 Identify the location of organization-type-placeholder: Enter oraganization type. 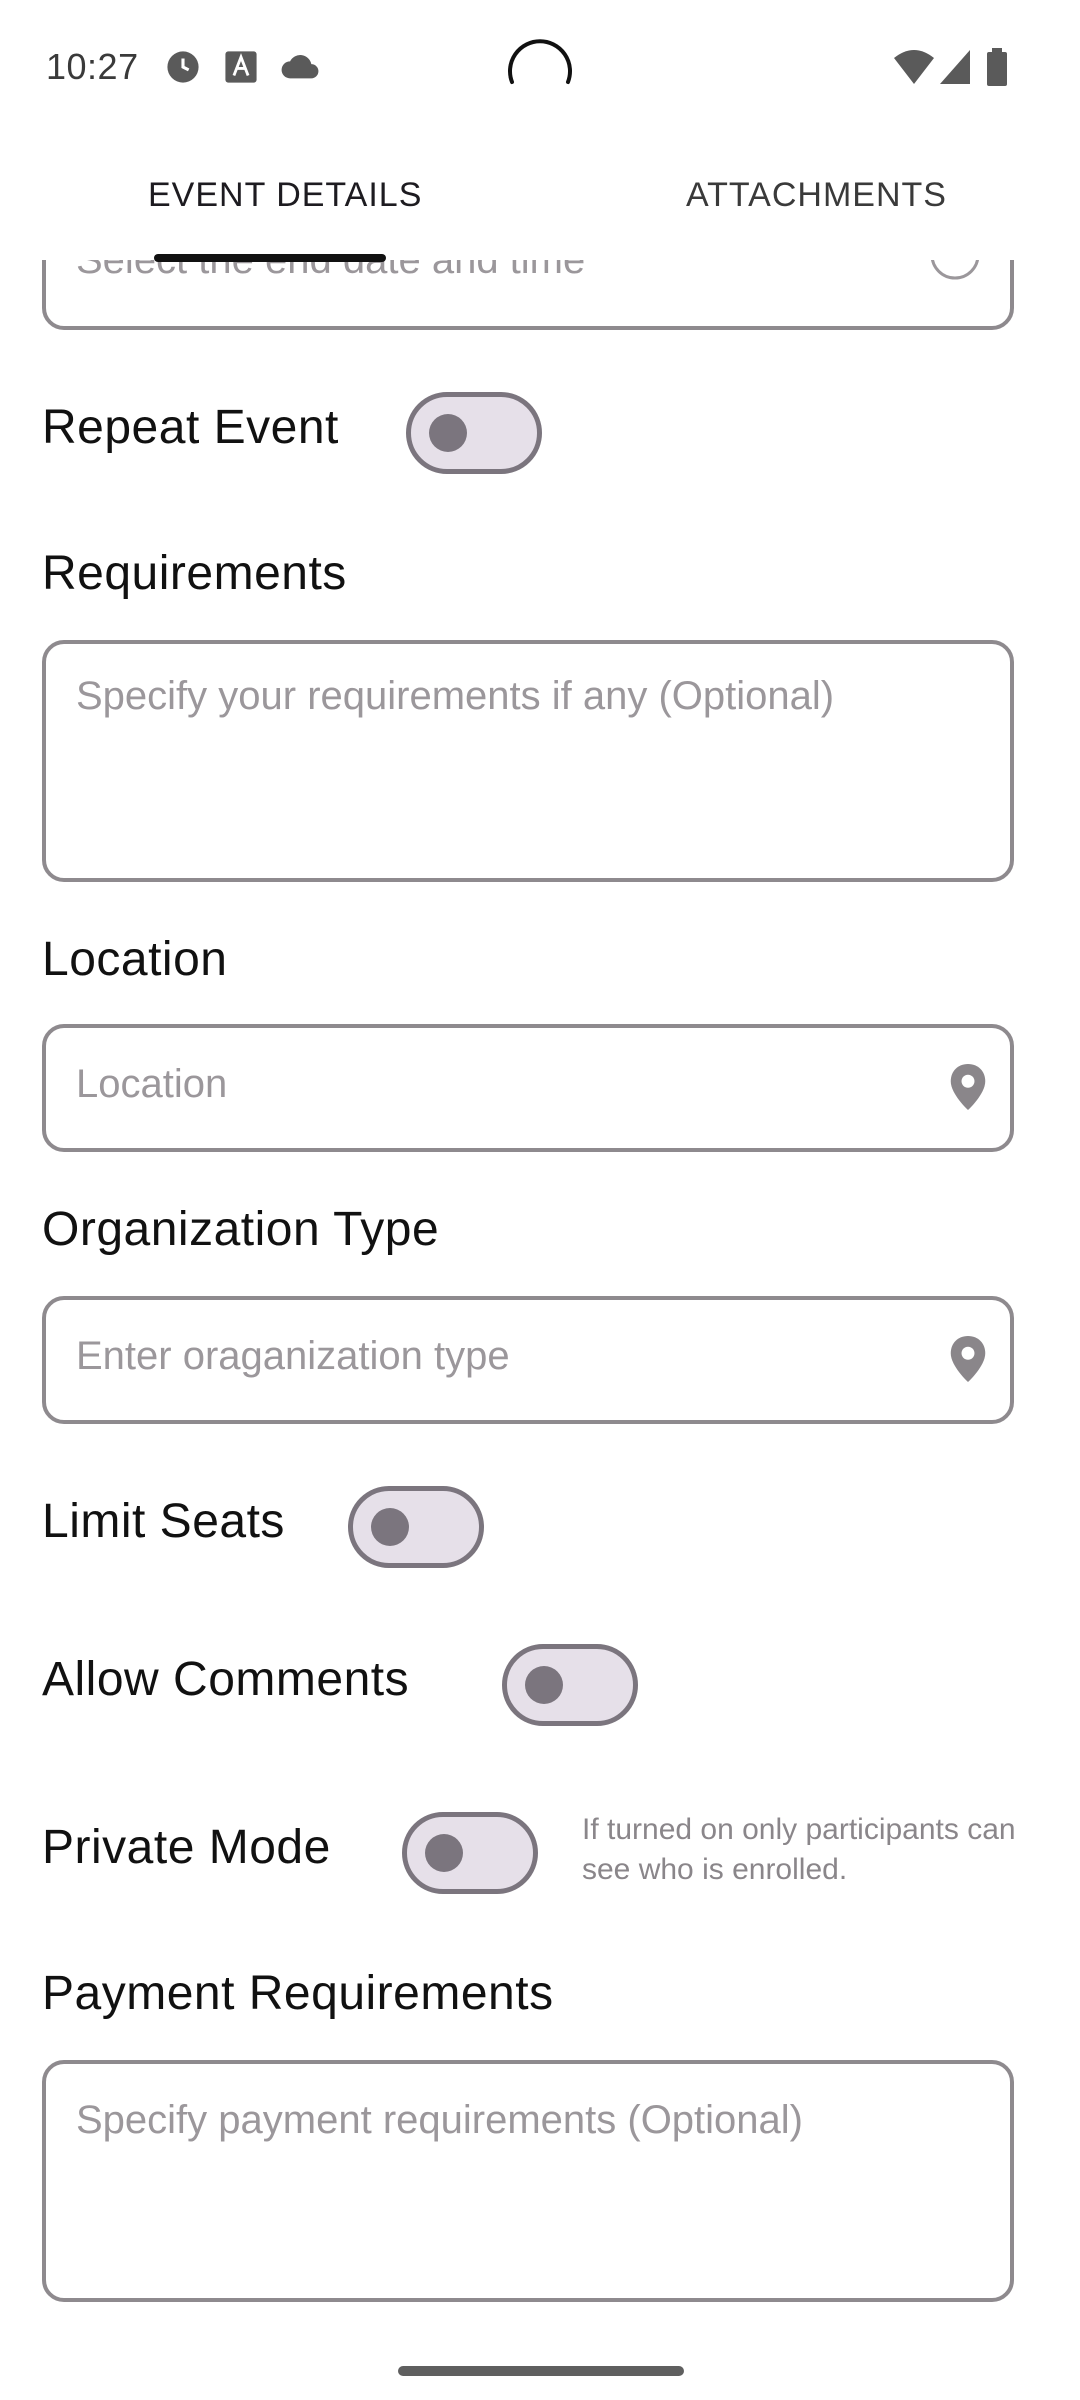
(293, 1356).